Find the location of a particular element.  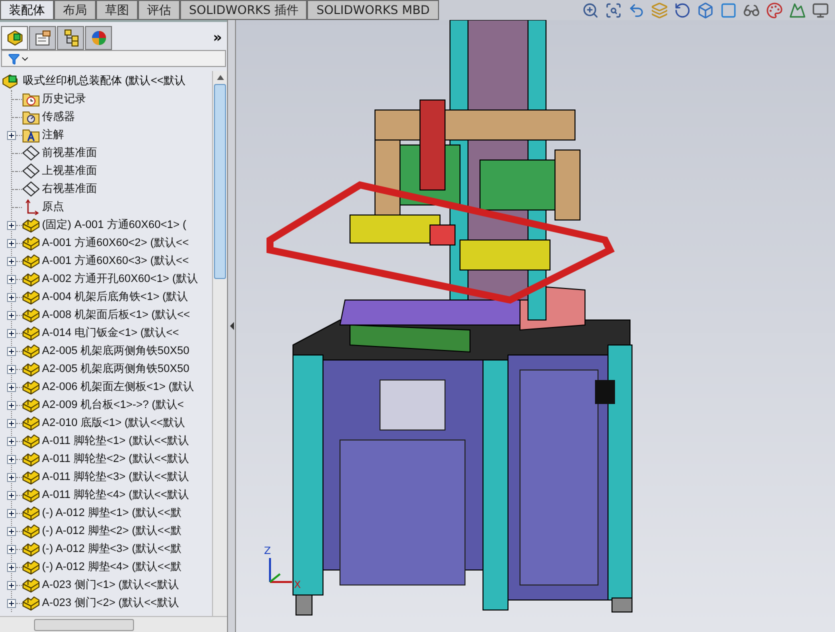

scene-icon is located at coordinates (797, 10).